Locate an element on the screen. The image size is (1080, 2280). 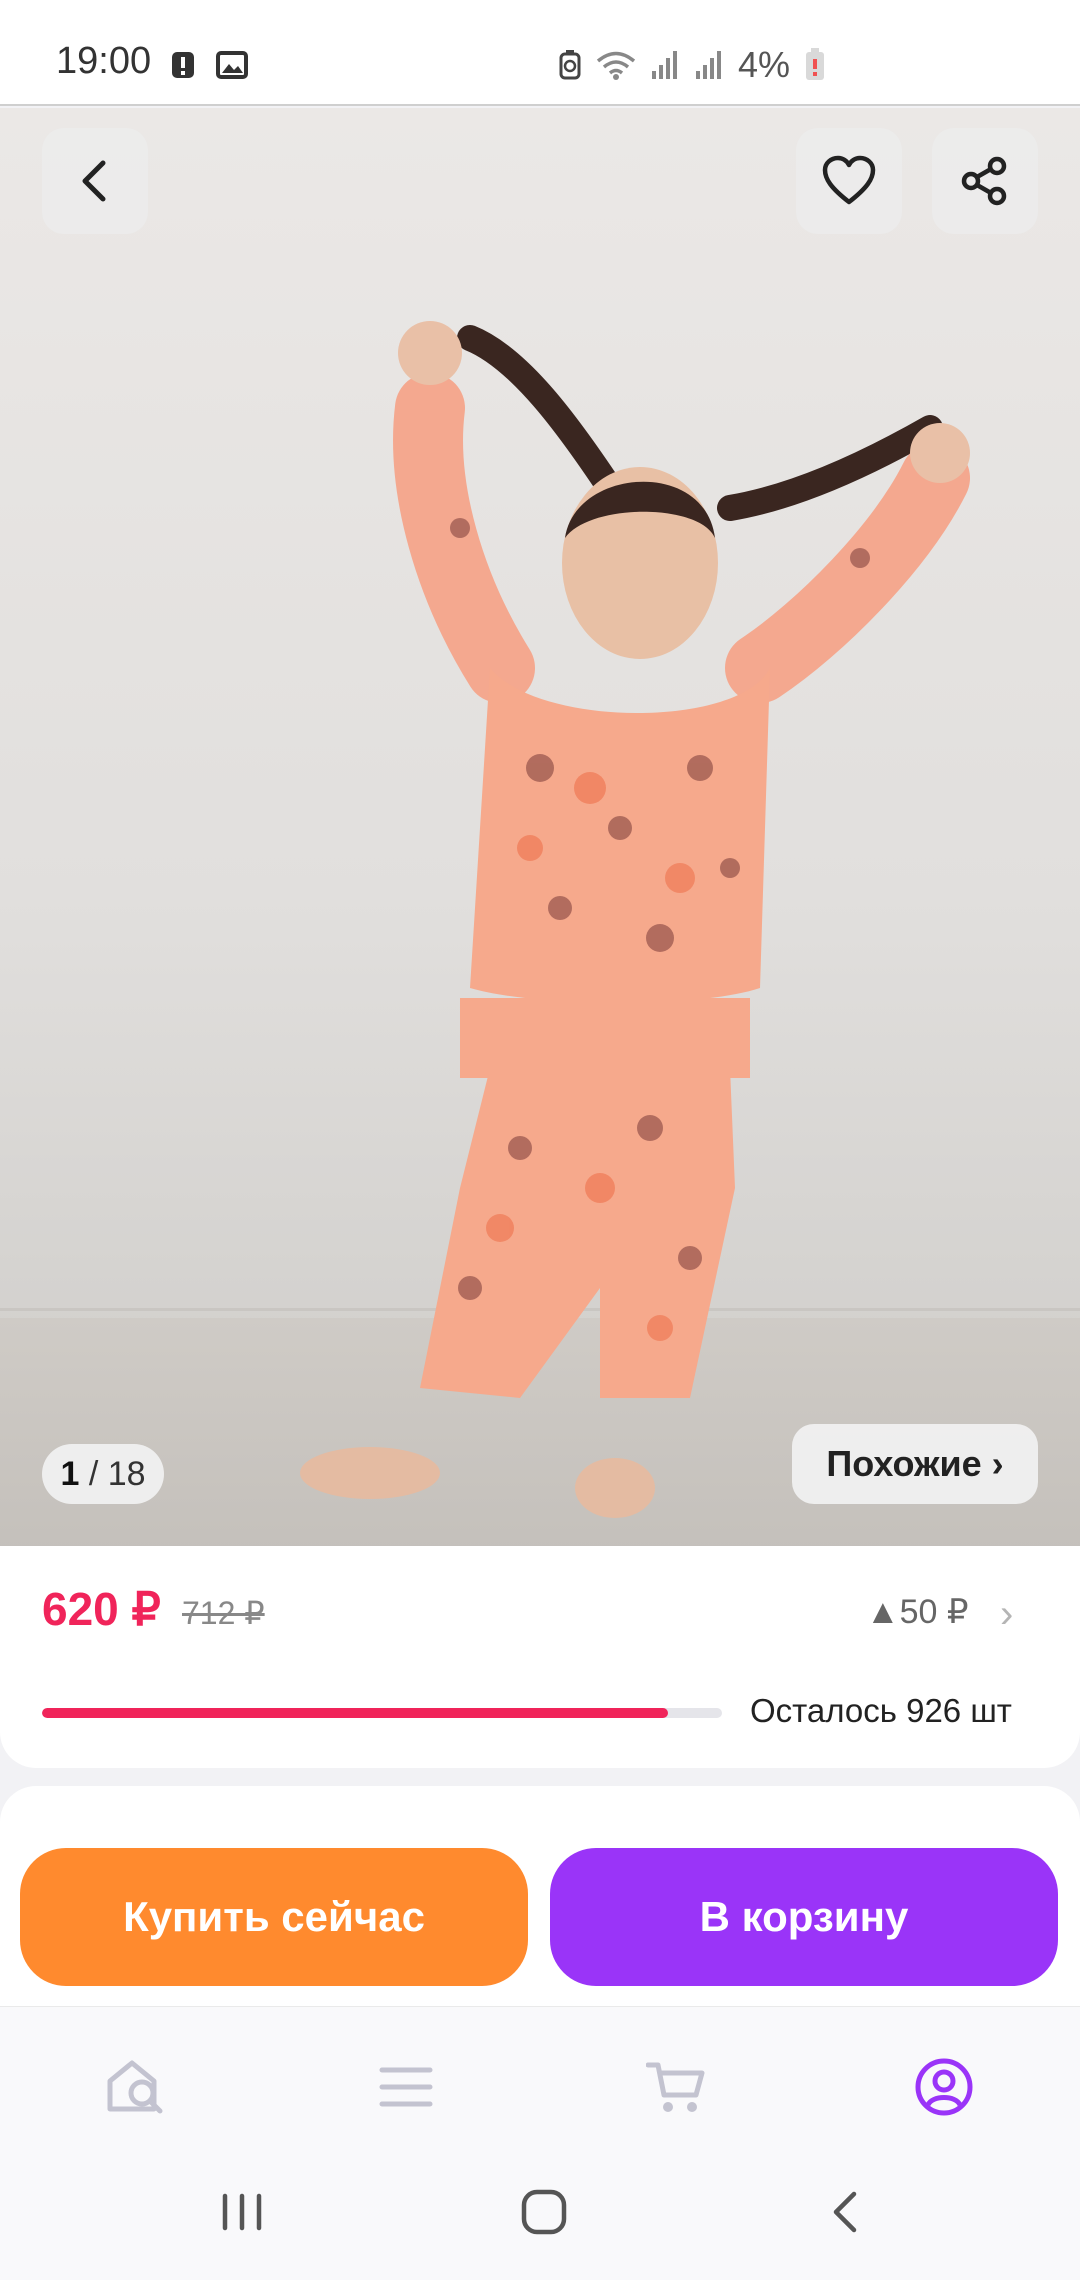
stock-progress-bar is located at coordinates (382, 1713).